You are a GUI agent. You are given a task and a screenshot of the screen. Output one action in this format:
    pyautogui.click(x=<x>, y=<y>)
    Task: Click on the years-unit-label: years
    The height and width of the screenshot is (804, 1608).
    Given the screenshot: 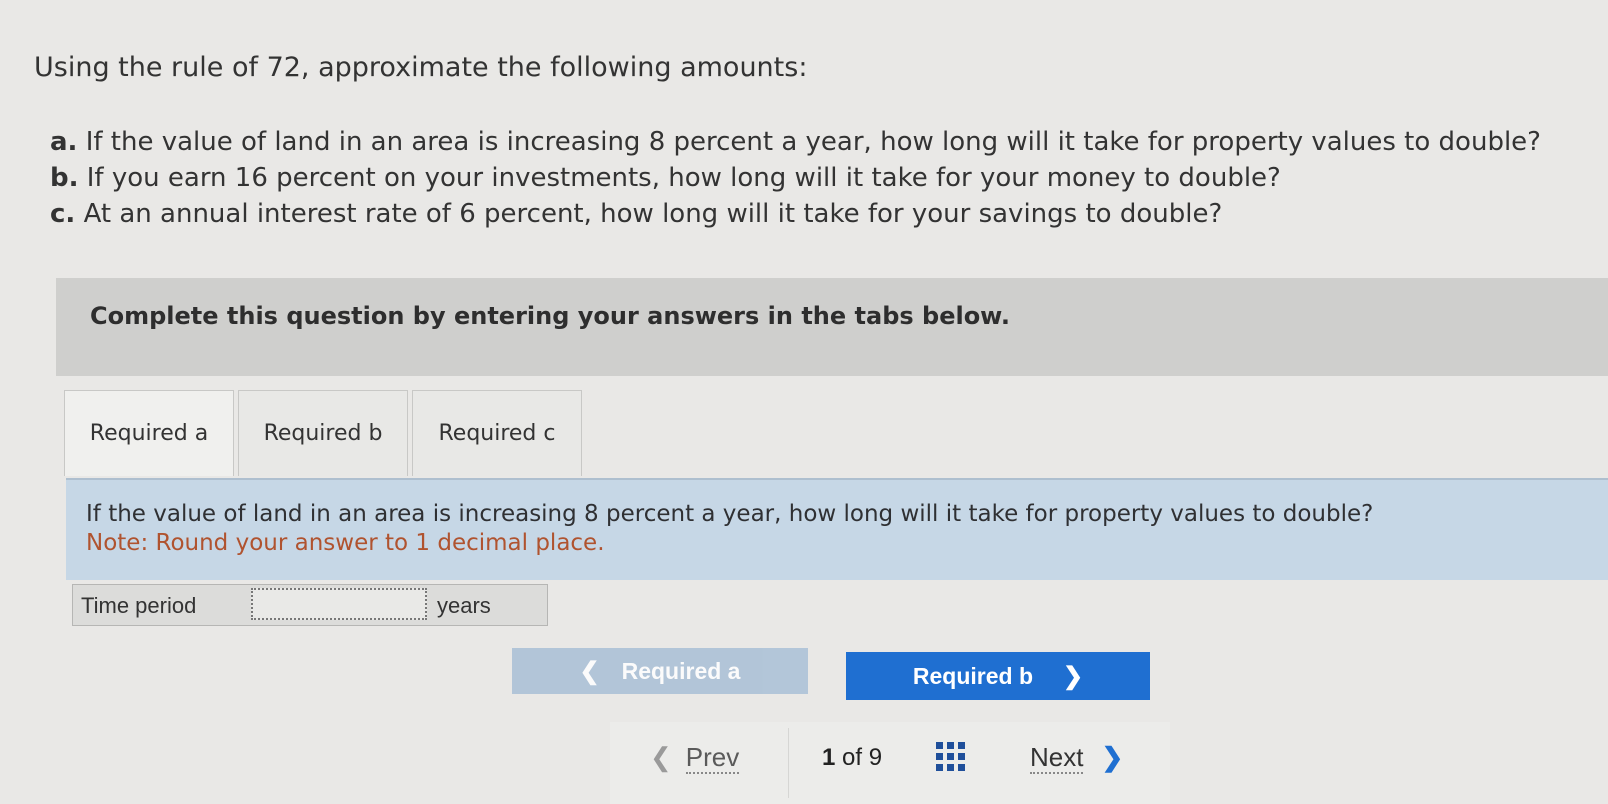 What is the action you would take?
    pyautogui.click(x=464, y=605)
    